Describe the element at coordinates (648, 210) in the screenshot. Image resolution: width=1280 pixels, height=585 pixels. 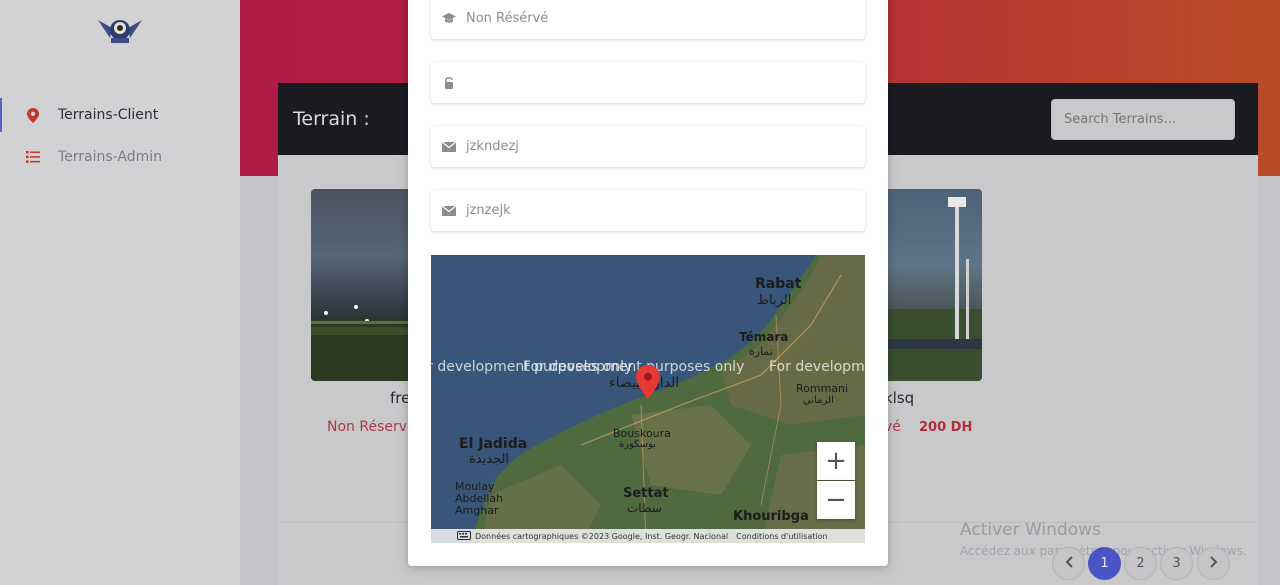
I see `email-field-2: jznzejk` at that location.